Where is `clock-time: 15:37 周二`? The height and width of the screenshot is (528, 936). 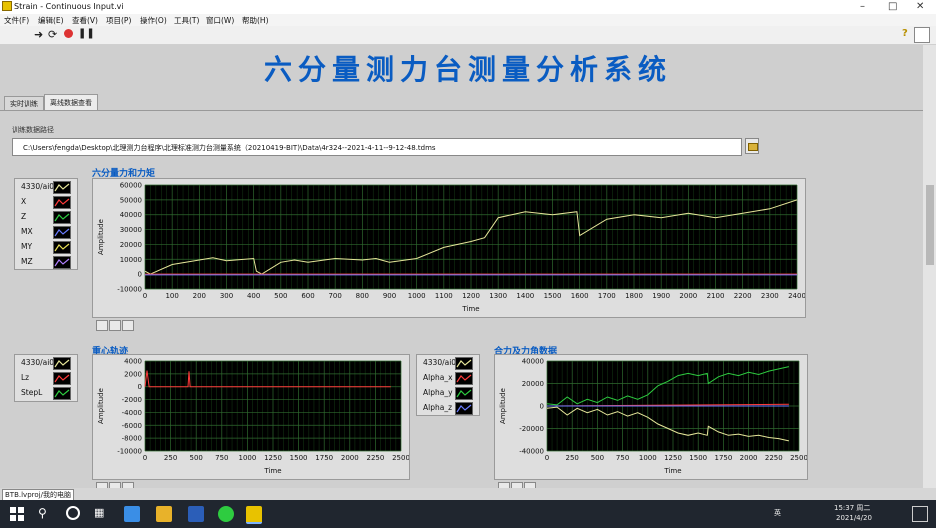
clock-time: 15:37 周二 is located at coordinates (852, 508).